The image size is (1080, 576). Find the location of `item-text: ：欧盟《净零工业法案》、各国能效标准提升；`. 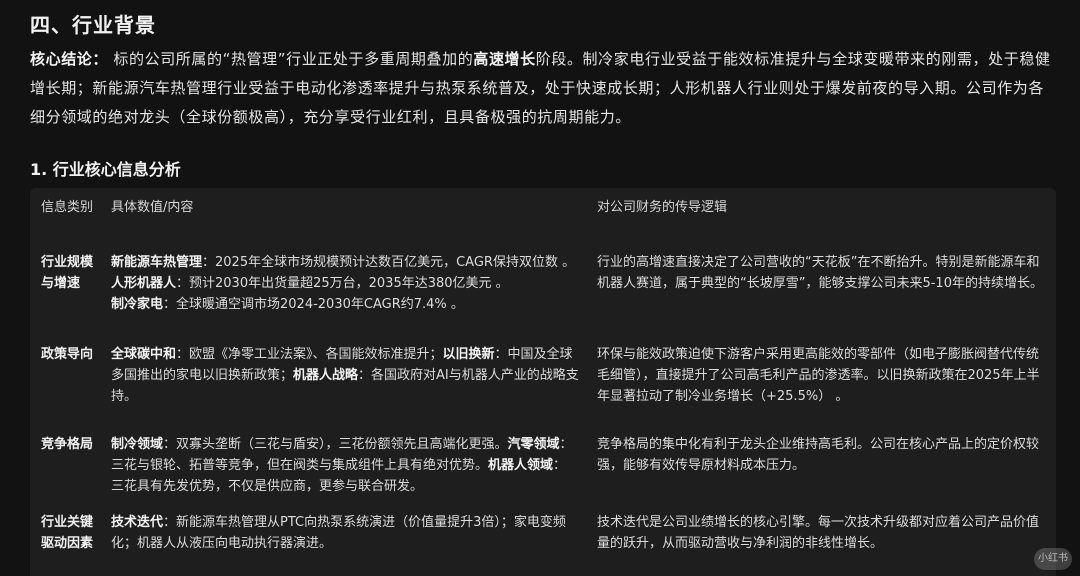

item-text: ：欧盟《净零工业法案》、各国能效标准提升； is located at coordinates (309, 354).